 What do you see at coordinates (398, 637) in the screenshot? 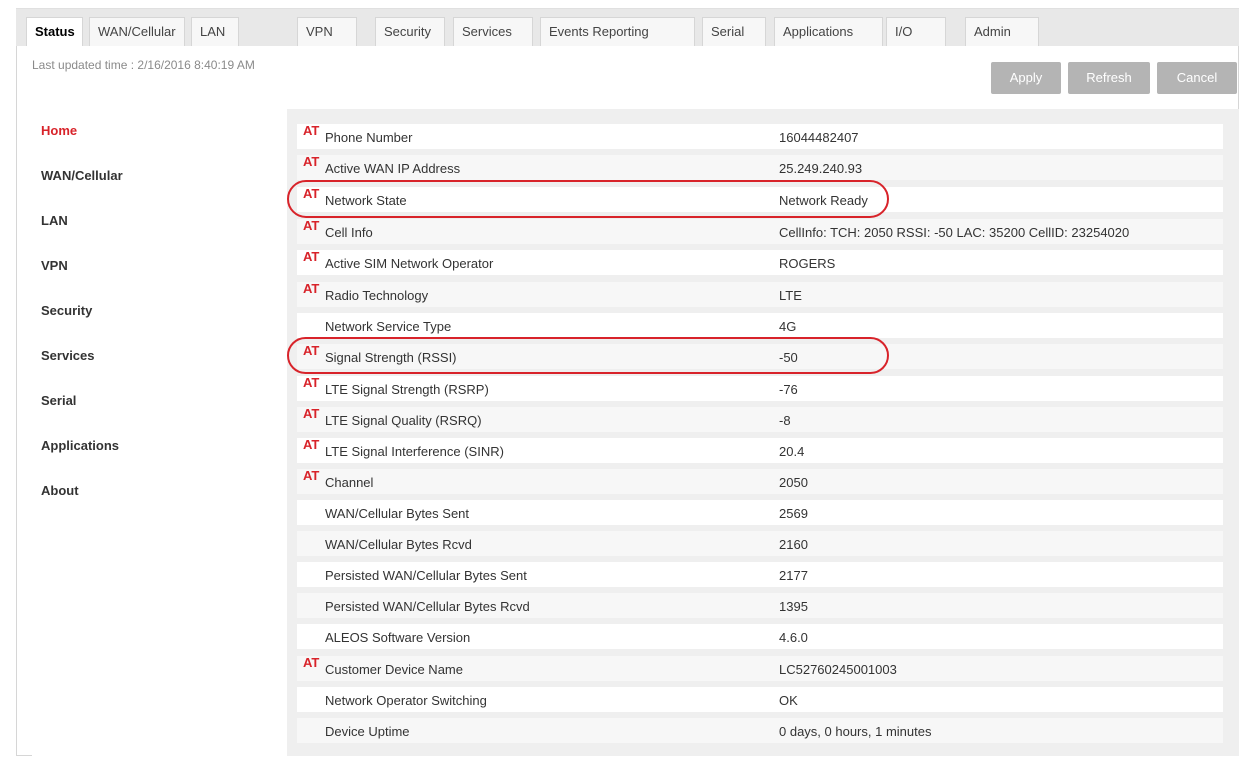
I see `row-label: ALEOS Software Version` at bounding box center [398, 637].